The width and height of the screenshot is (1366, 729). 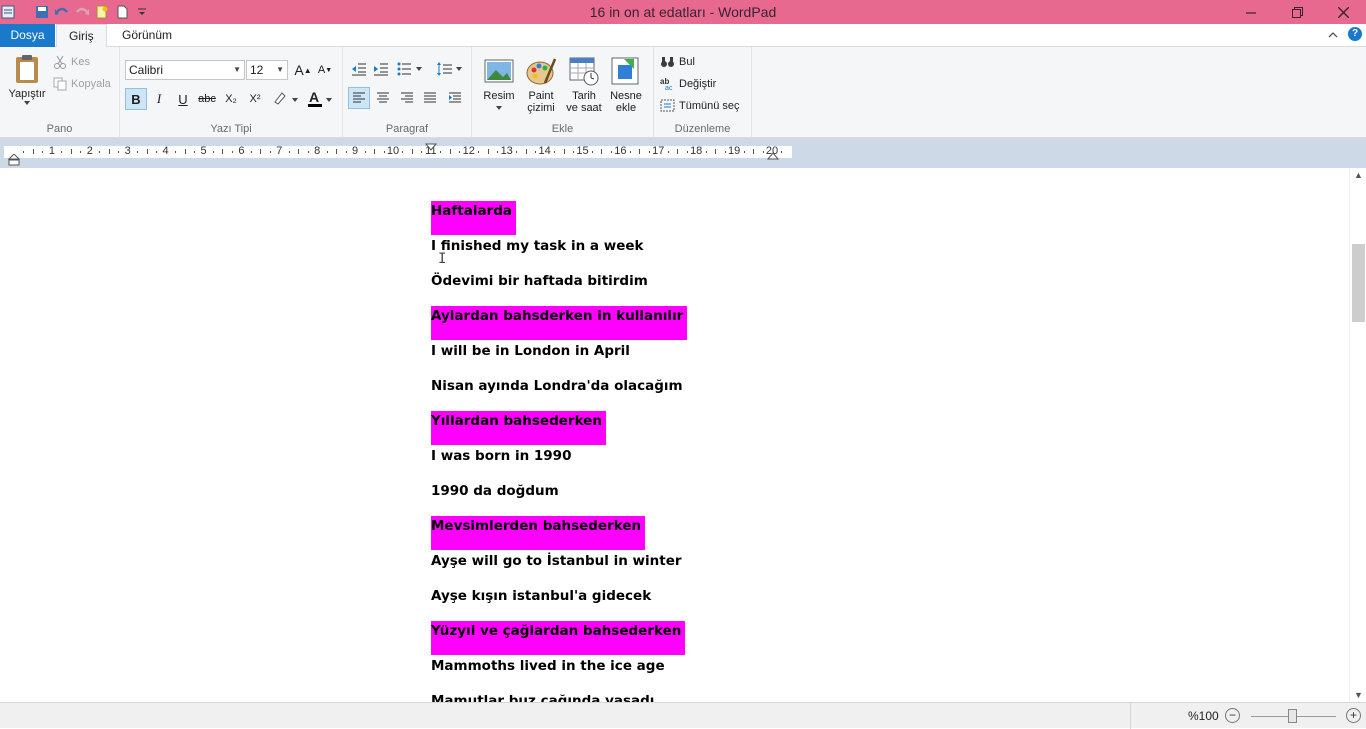 What do you see at coordinates (27, 79) in the screenshot?
I see `paste-button: Yapıştır` at bounding box center [27, 79].